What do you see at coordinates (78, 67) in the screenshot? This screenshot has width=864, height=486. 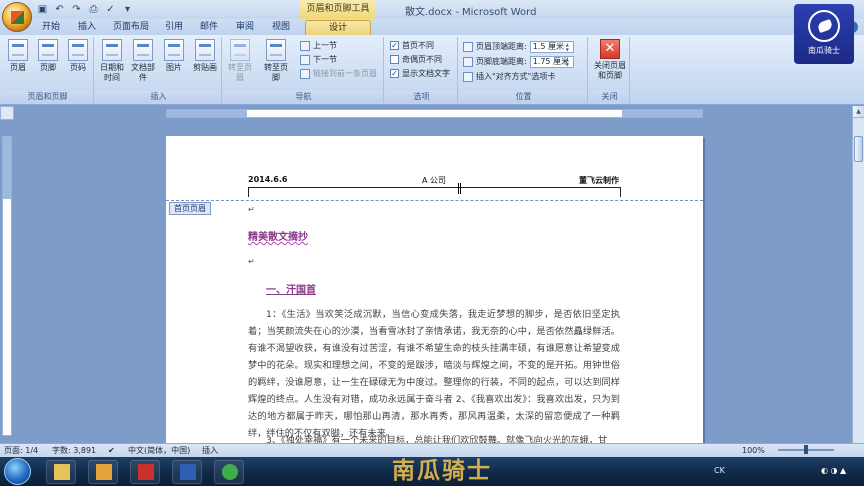 I see `page-number-label: 页码` at bounding box center [78, 67].